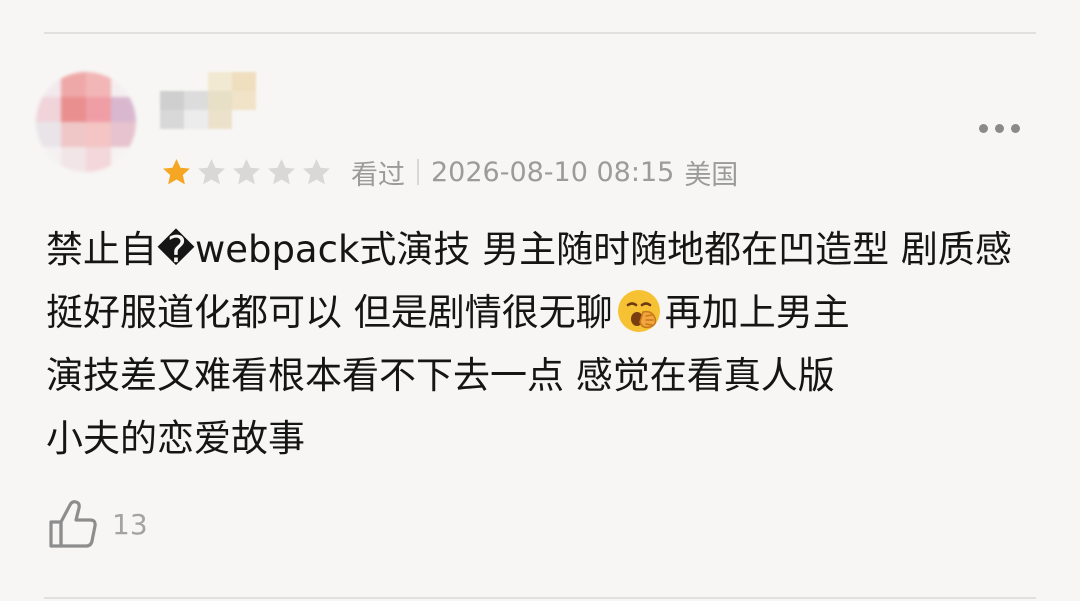  I want to click on more-options-button, so click(999, 128).